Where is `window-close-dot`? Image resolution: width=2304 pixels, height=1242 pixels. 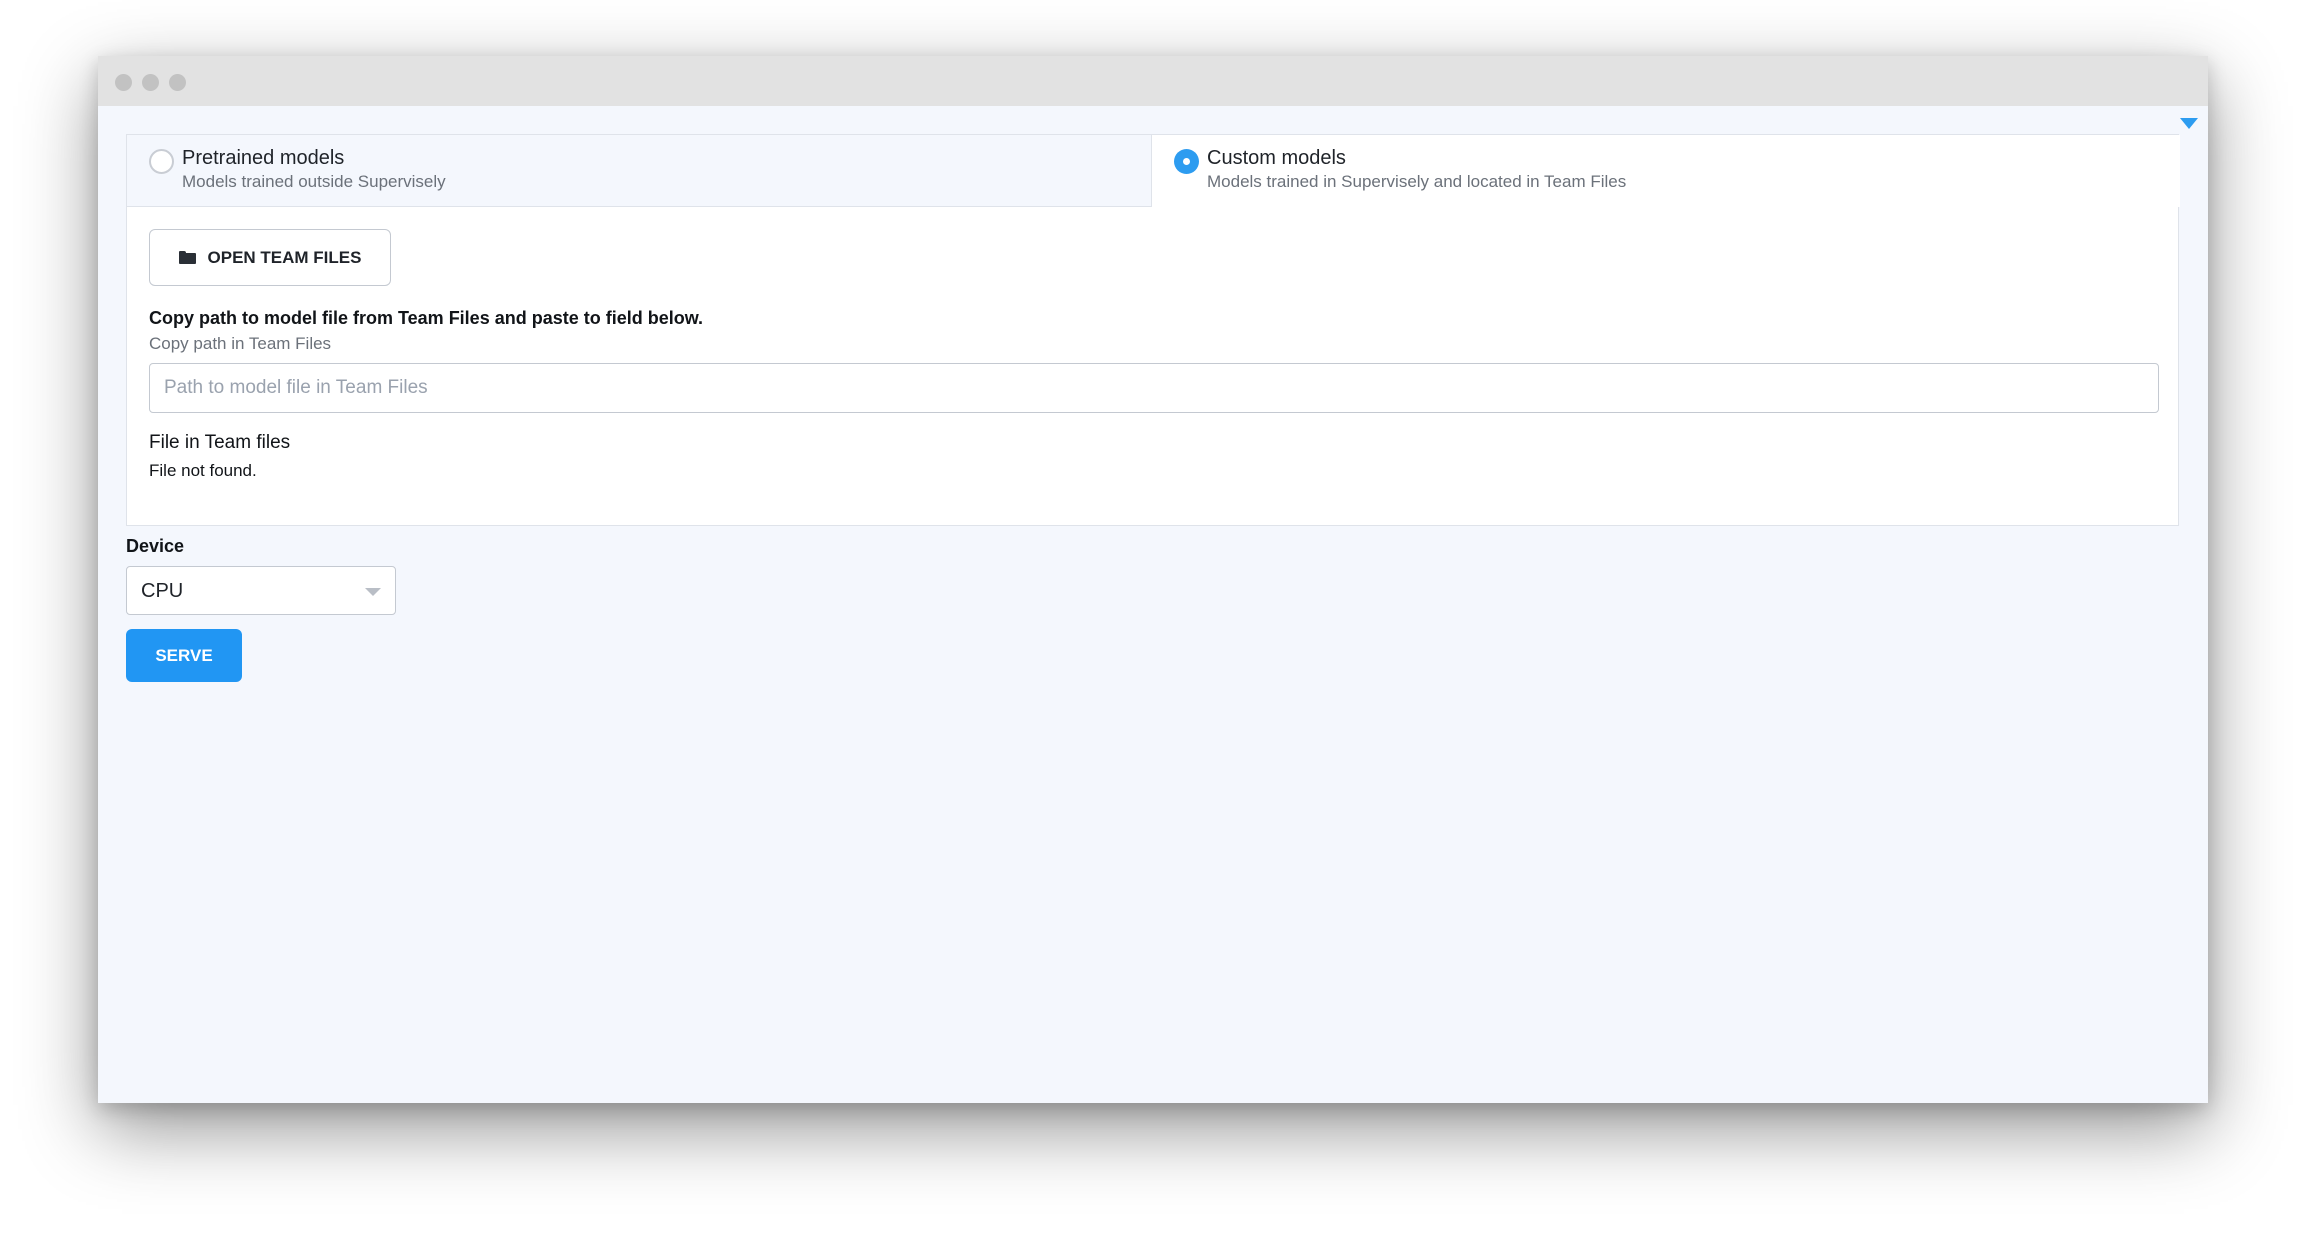
window-close-dot is located at coordinates (123, 82).